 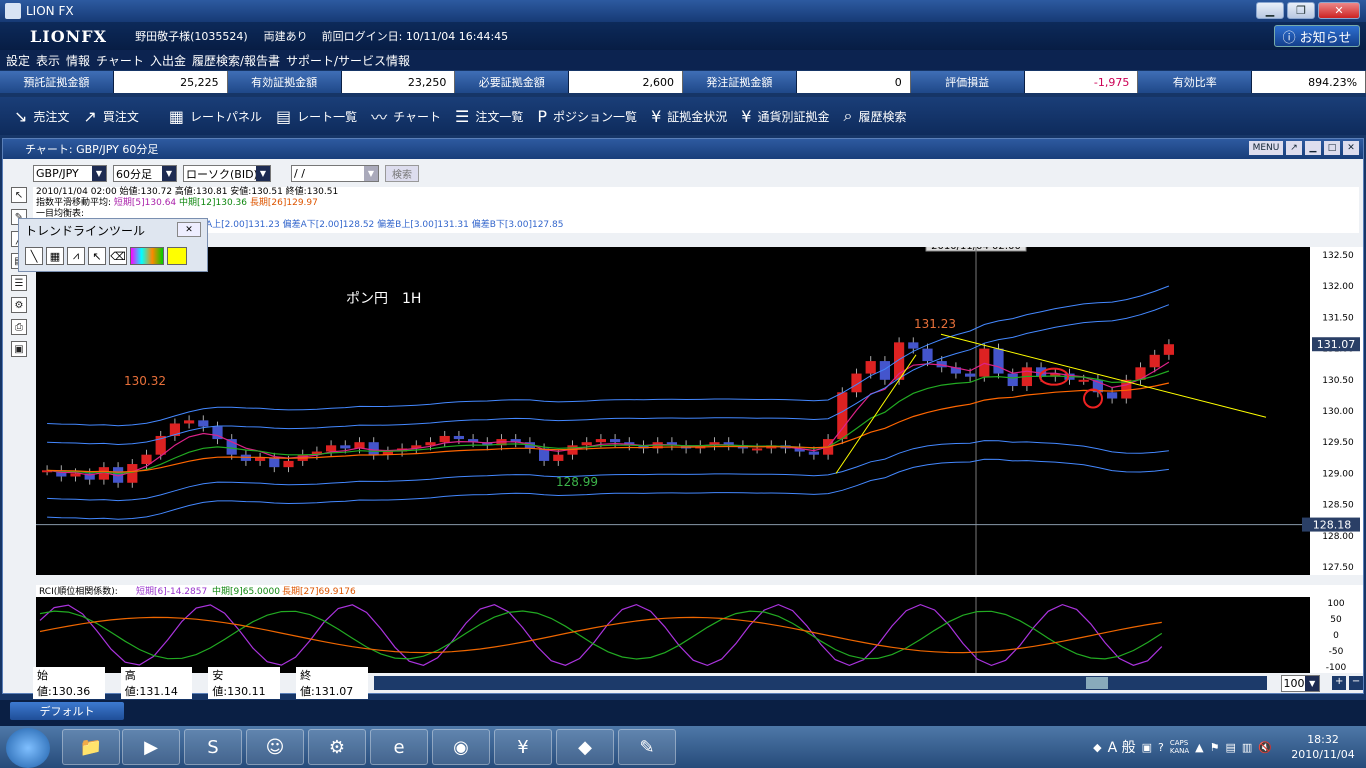 What do you see at coordinates (1338, 537) in the screenshot?
I see `y-tick-label: 128.00` at bounding box center [1338, 537].